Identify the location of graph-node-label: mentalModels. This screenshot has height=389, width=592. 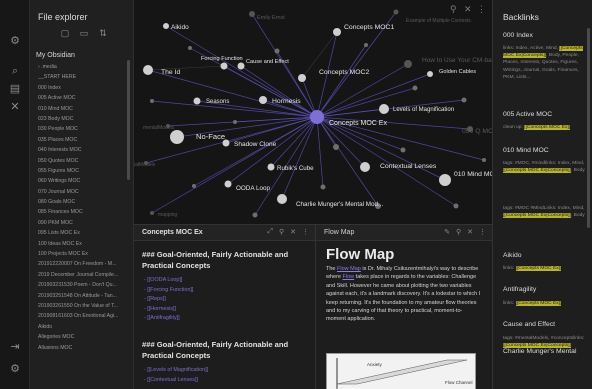
(159, 128).